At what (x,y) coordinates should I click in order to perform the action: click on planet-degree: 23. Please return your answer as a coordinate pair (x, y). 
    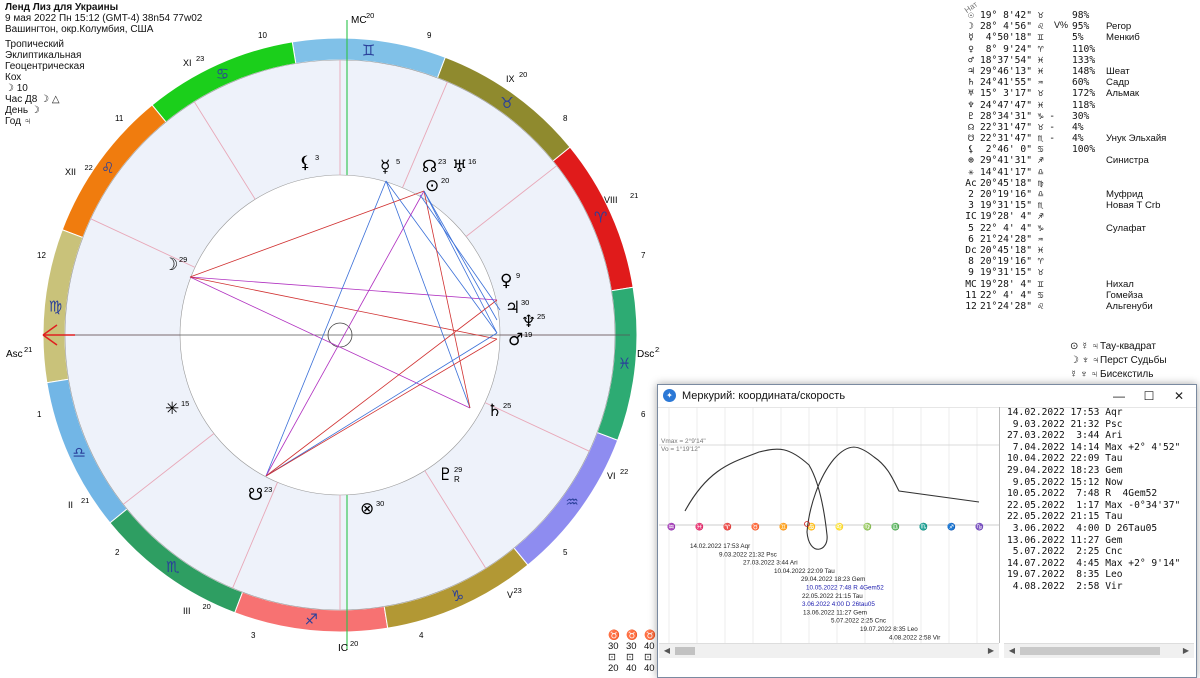
    Looking at the image, I should click on (442, 161).